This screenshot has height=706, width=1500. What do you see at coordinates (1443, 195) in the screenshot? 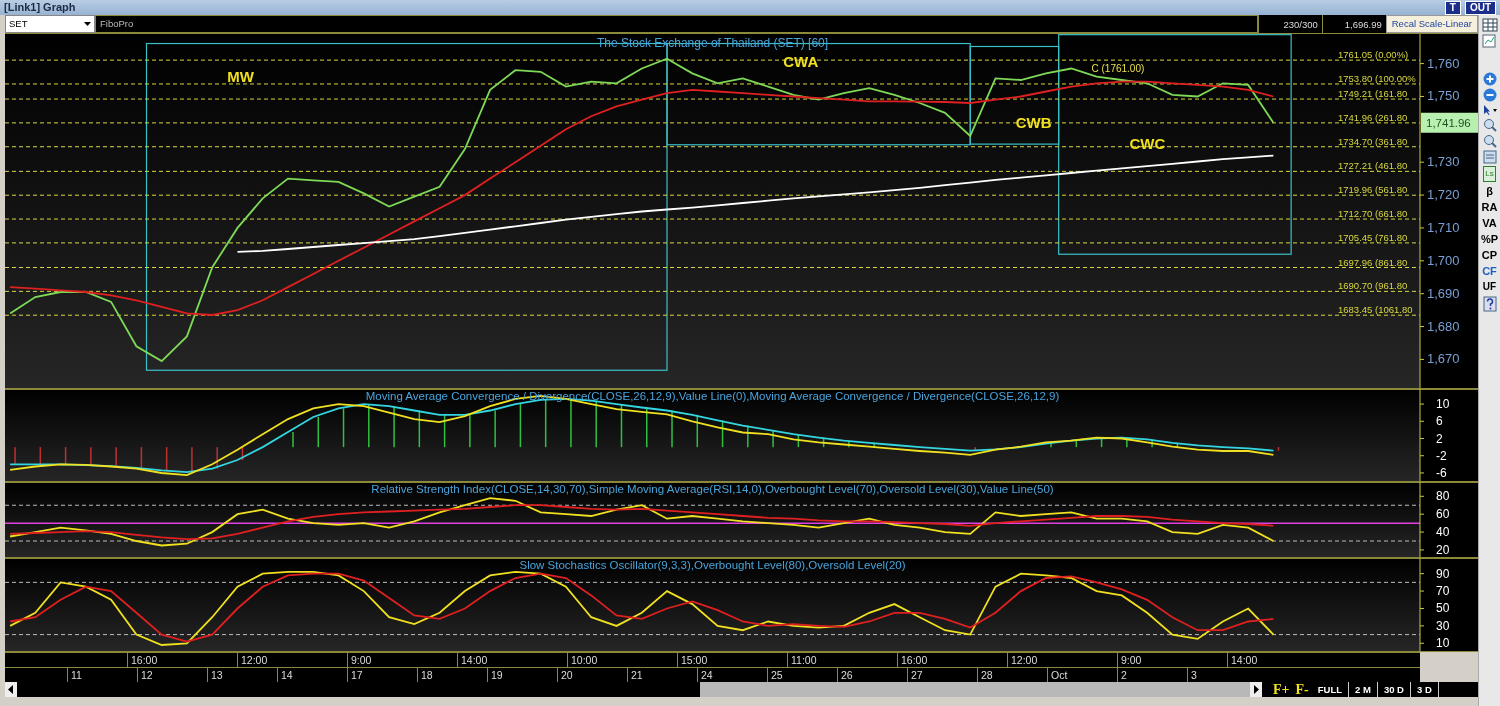
I see `axis-label: 1,720` at bounding box center [1443, 195].